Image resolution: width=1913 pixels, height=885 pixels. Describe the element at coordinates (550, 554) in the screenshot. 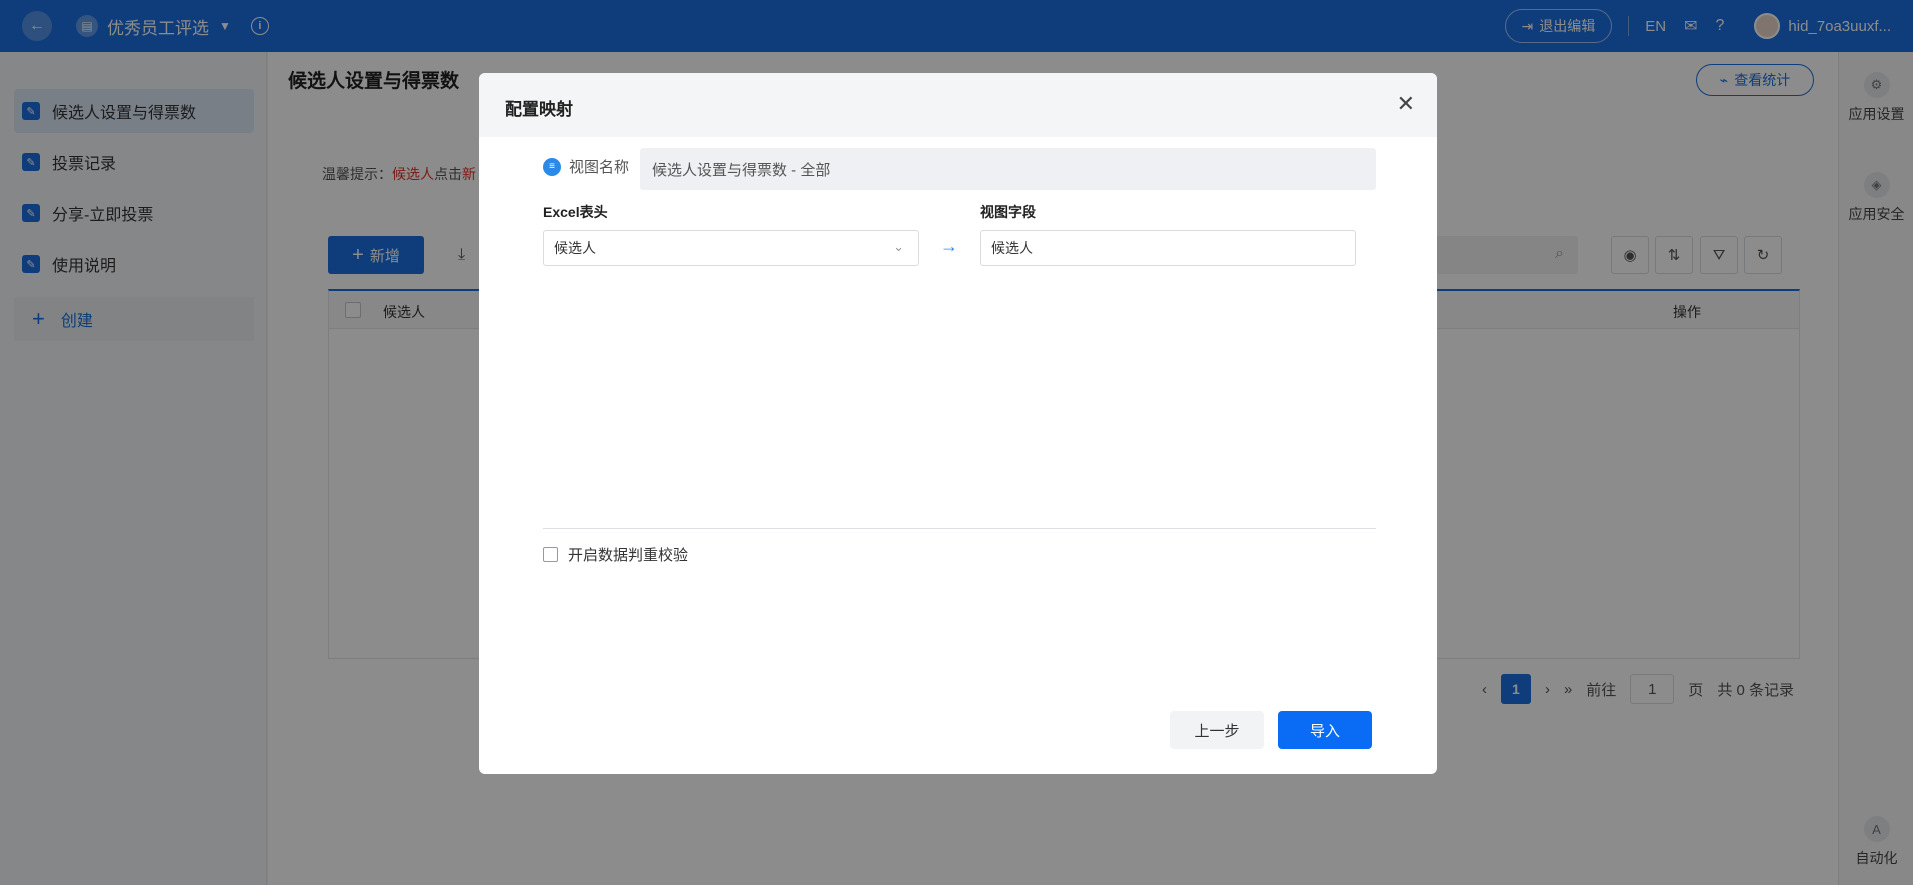

I see `dedupe-checkbox` at that location.